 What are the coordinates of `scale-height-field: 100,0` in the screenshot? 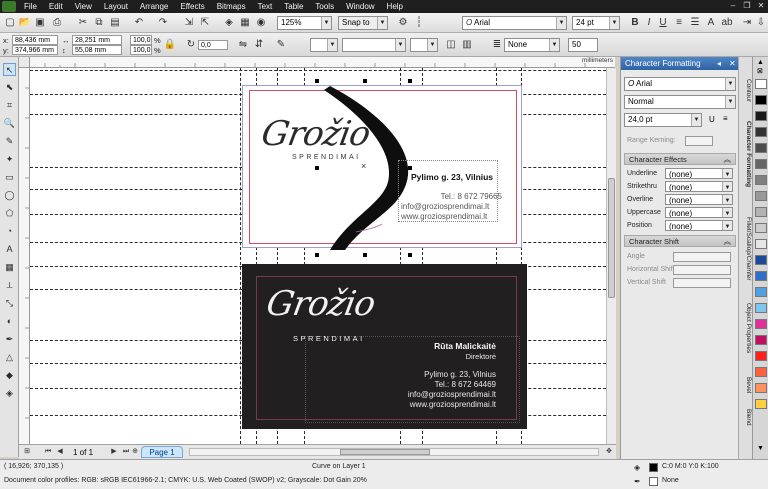 It's located at (141, 50).